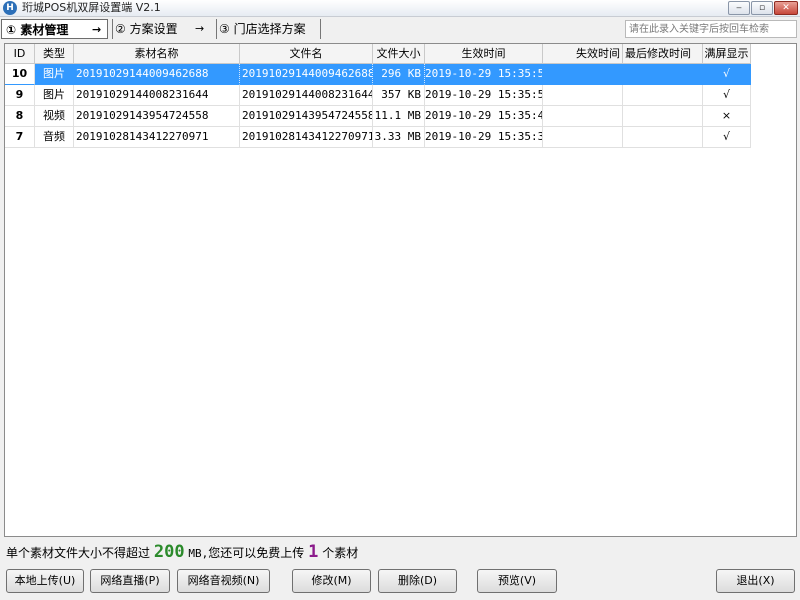 The image size is (800, 600). Describe the element at coordinates (306, 54) in the screenshot. I see `column-header-filename: 文件名` at that location.